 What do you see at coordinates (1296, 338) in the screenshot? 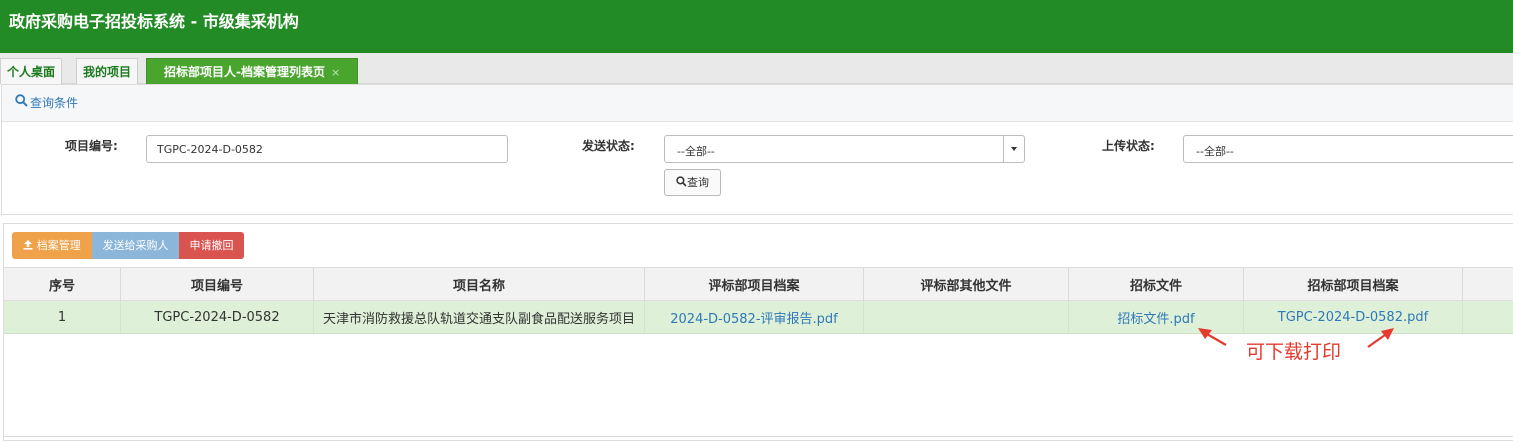
I see `annotation-arrows` at bounding box center [1296, 338].